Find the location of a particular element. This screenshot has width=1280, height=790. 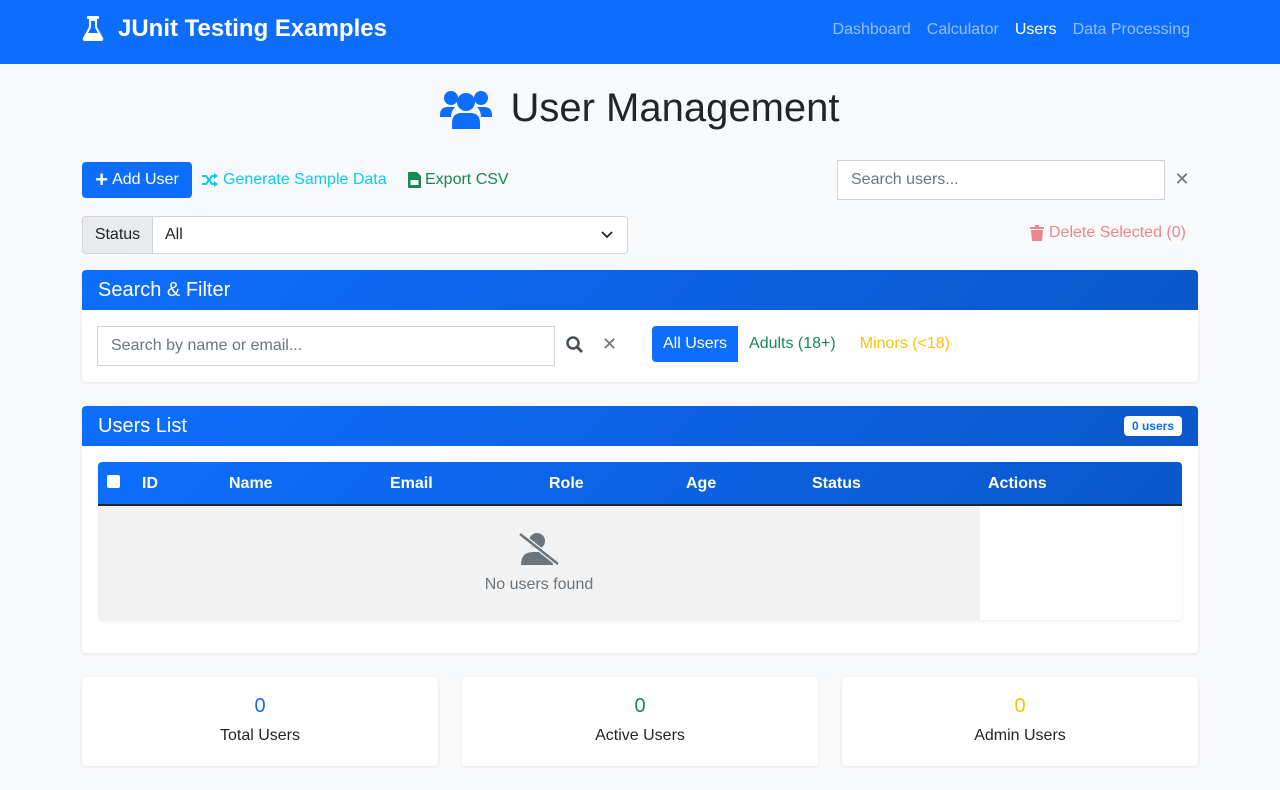

stat-admin-label: Admin Users is located at coordinates (1020, 735).